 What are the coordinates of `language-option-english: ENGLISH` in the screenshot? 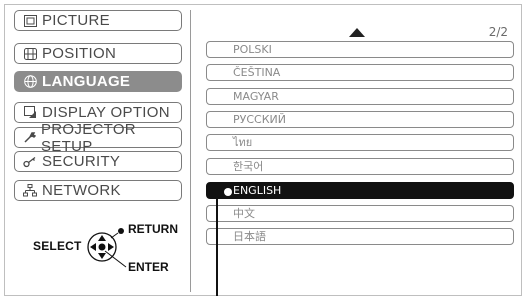 It's located at (360, 190).